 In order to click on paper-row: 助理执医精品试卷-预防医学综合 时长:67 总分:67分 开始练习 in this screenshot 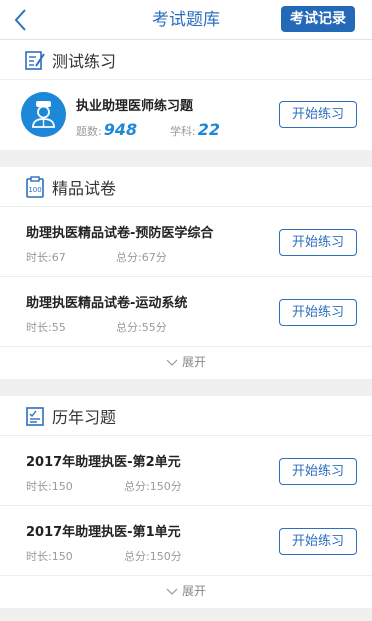, I will do `click(186, 242)`.